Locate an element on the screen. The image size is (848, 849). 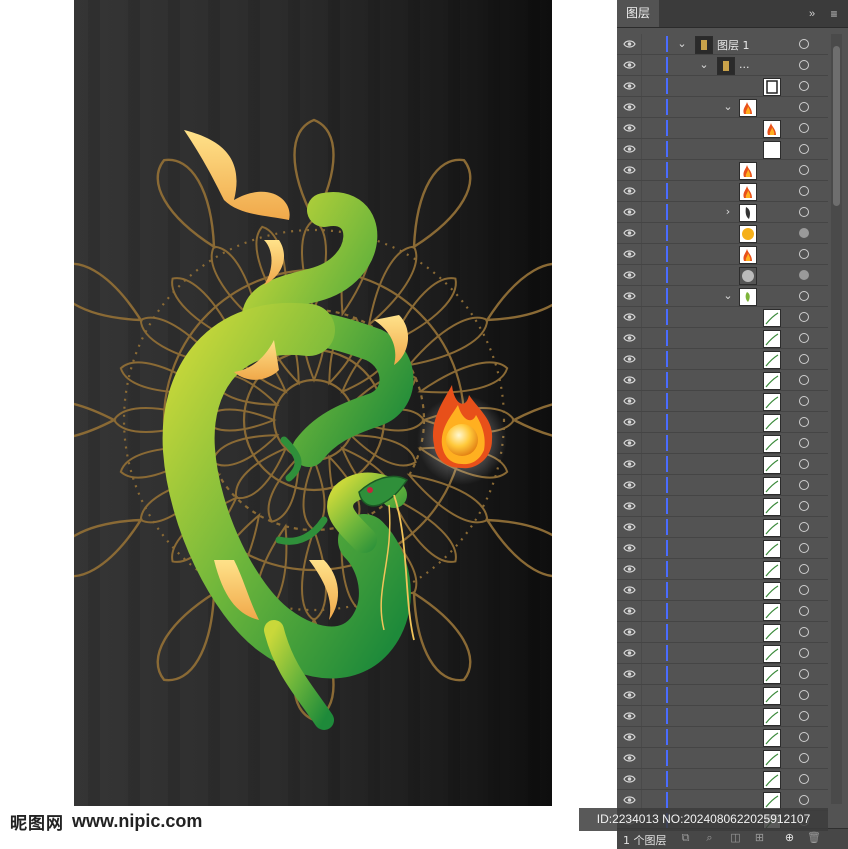
chevron-right-icon: › is located at coordinates (728, 211).